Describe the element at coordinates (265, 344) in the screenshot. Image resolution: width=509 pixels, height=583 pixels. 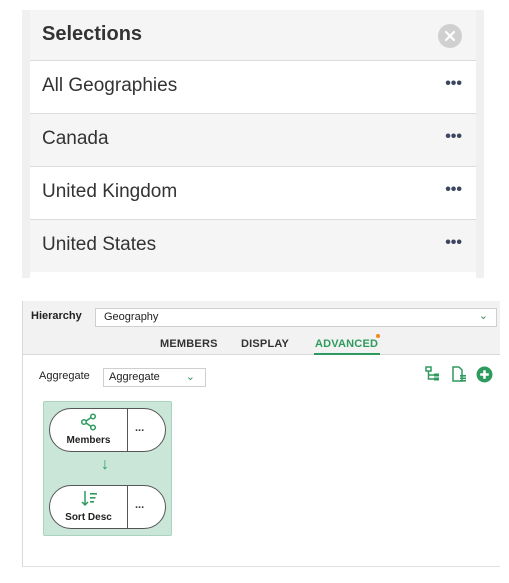
I see `tab-display: DISPLAY` at that location.